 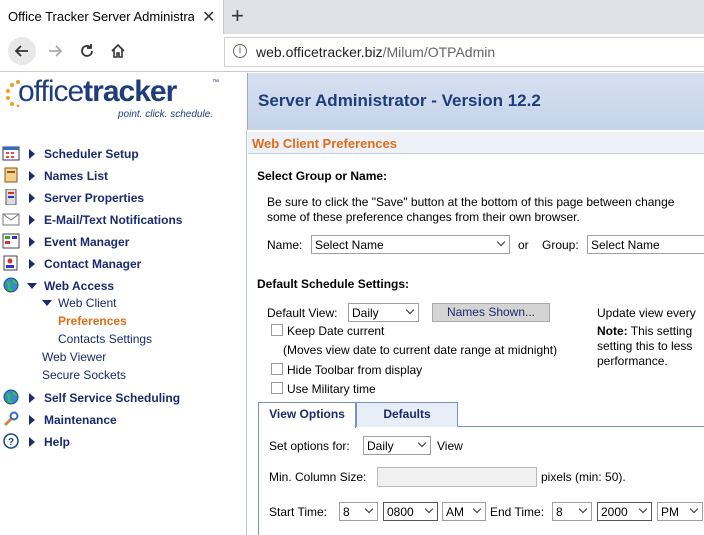 I want to click on preferences-tabs: View Options Defaults, so click(x=481, y=415).